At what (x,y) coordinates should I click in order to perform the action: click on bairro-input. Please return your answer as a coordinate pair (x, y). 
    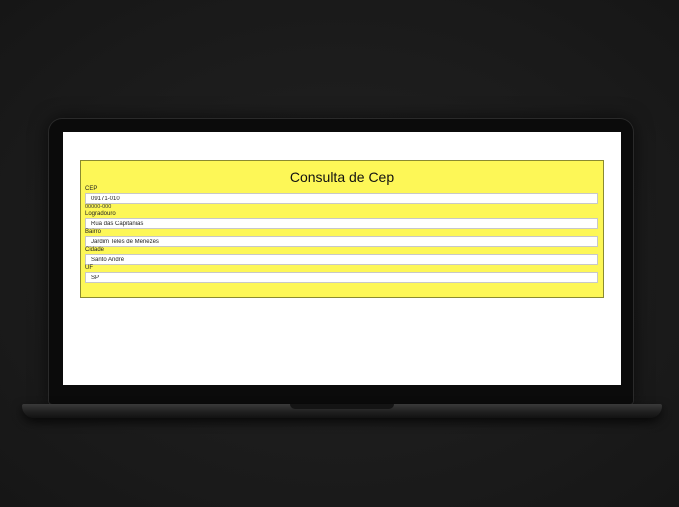
    Looking at the image, I should click on (341, 241).